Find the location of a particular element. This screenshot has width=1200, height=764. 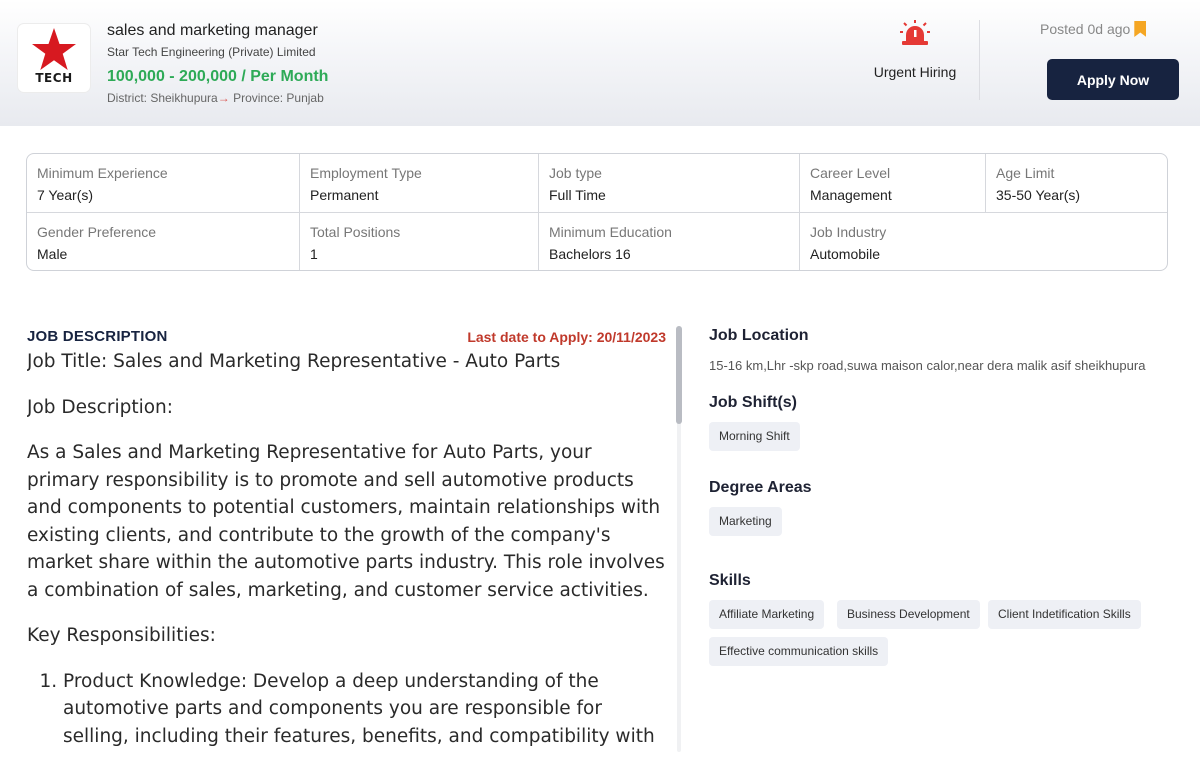

detail-key: Gender Preference is located at coordinates (97, 232).